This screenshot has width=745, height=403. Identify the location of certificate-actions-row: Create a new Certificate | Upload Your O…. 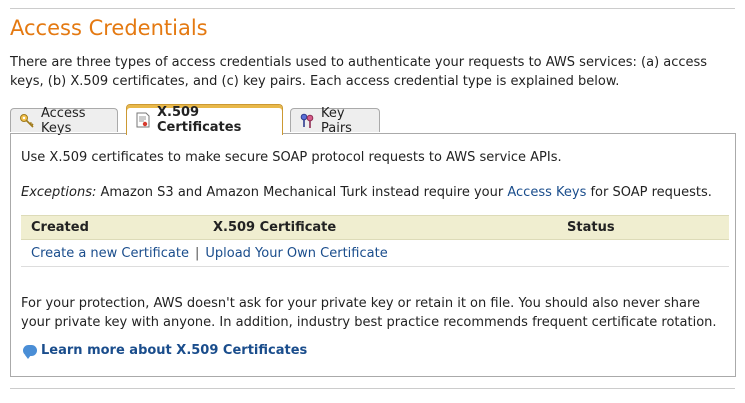
(375, 254).